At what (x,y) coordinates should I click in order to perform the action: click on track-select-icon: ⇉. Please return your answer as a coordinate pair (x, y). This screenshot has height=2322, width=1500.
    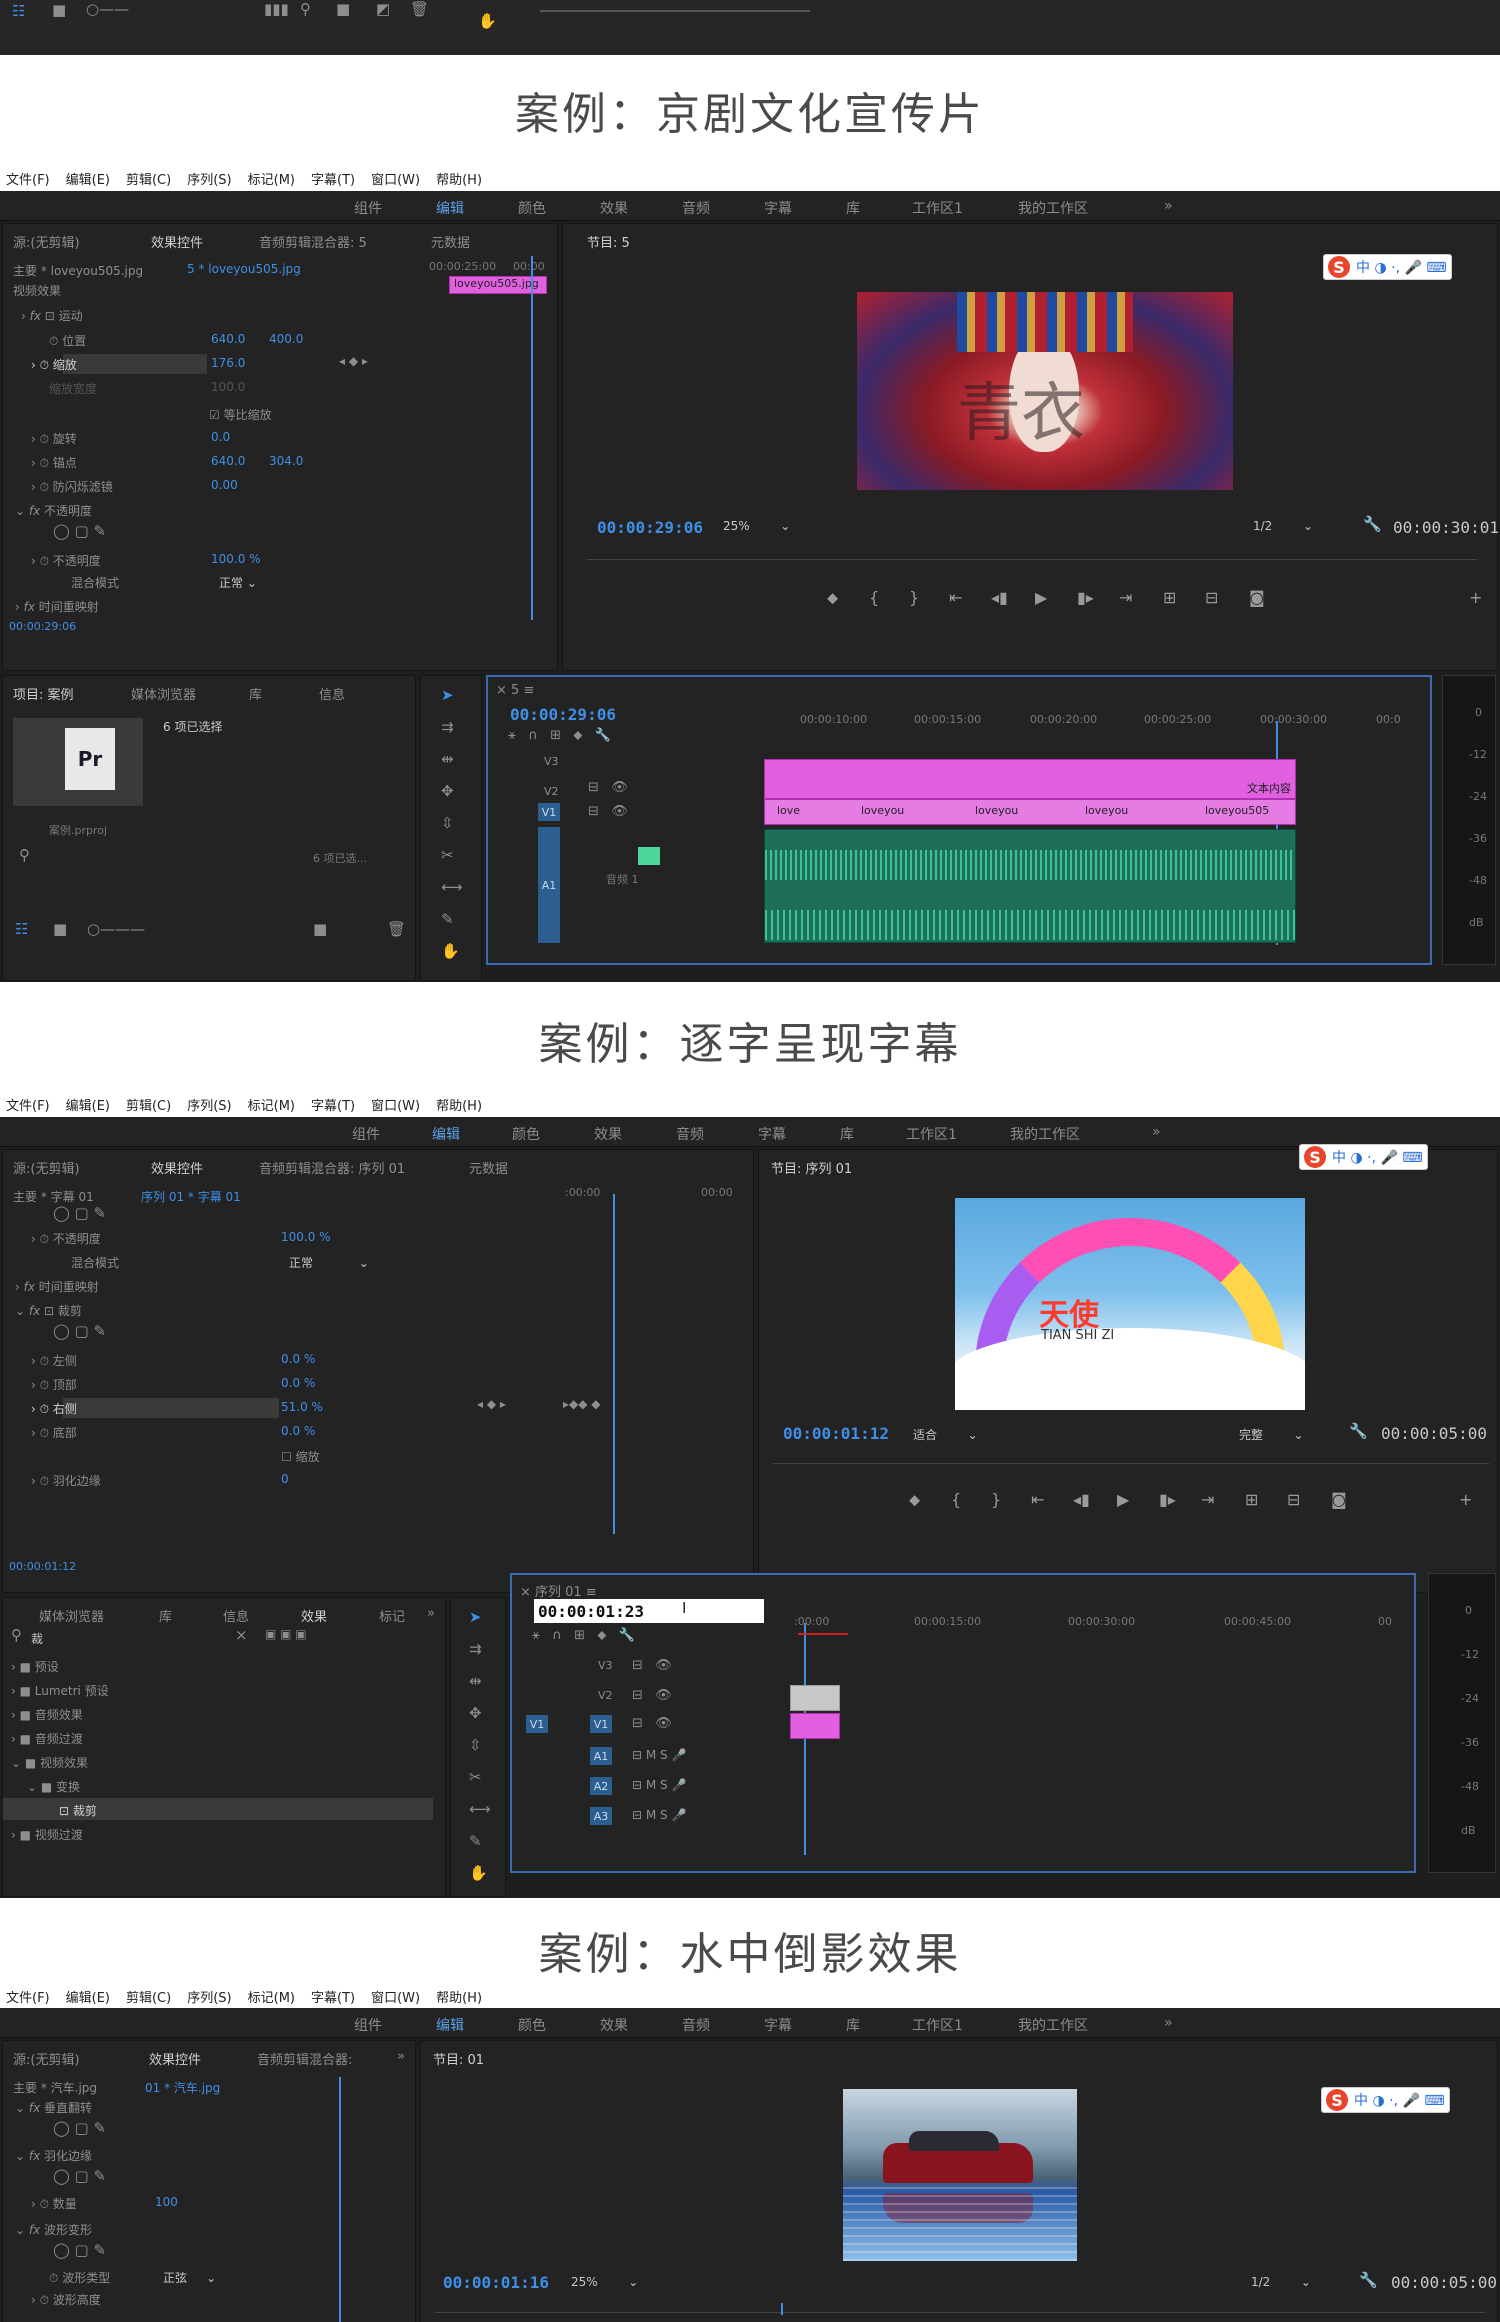
    Looking at the image, I should click on (447, 727).